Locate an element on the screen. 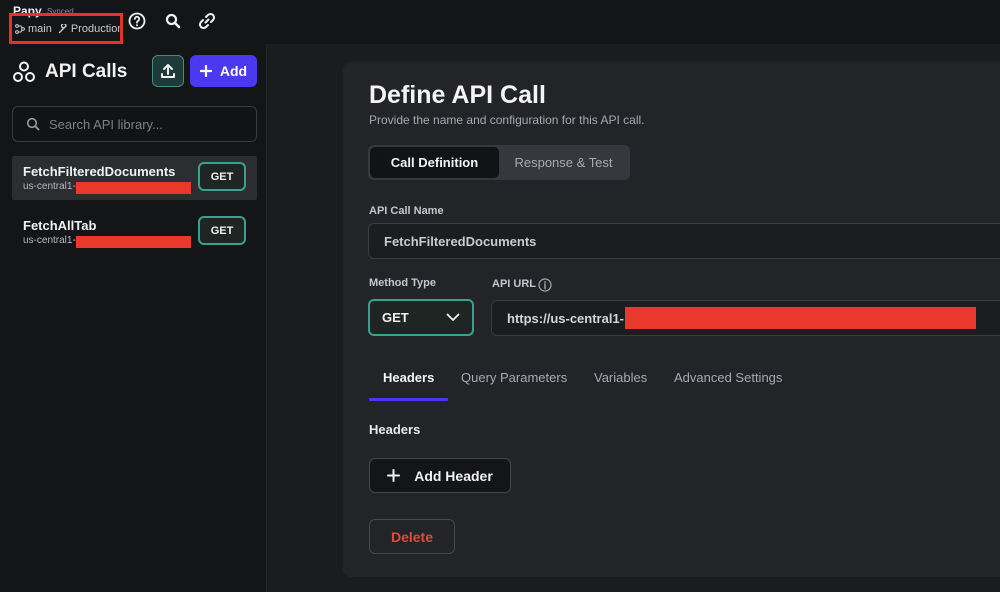  highlight-annotation-box is located at coordinates (66, 28).